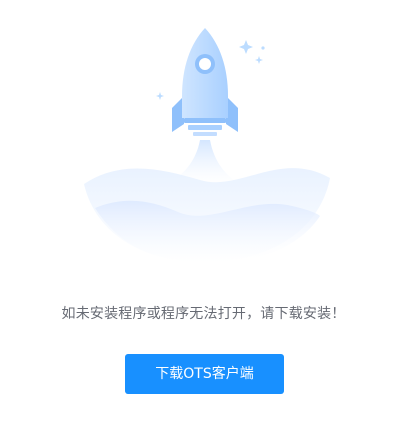 The height and width of the screenshot is (421, 407). What do you see at coordinates (205, 82) in the screenshot?
I see `rocket-icon` at bounding box center [205, 82].